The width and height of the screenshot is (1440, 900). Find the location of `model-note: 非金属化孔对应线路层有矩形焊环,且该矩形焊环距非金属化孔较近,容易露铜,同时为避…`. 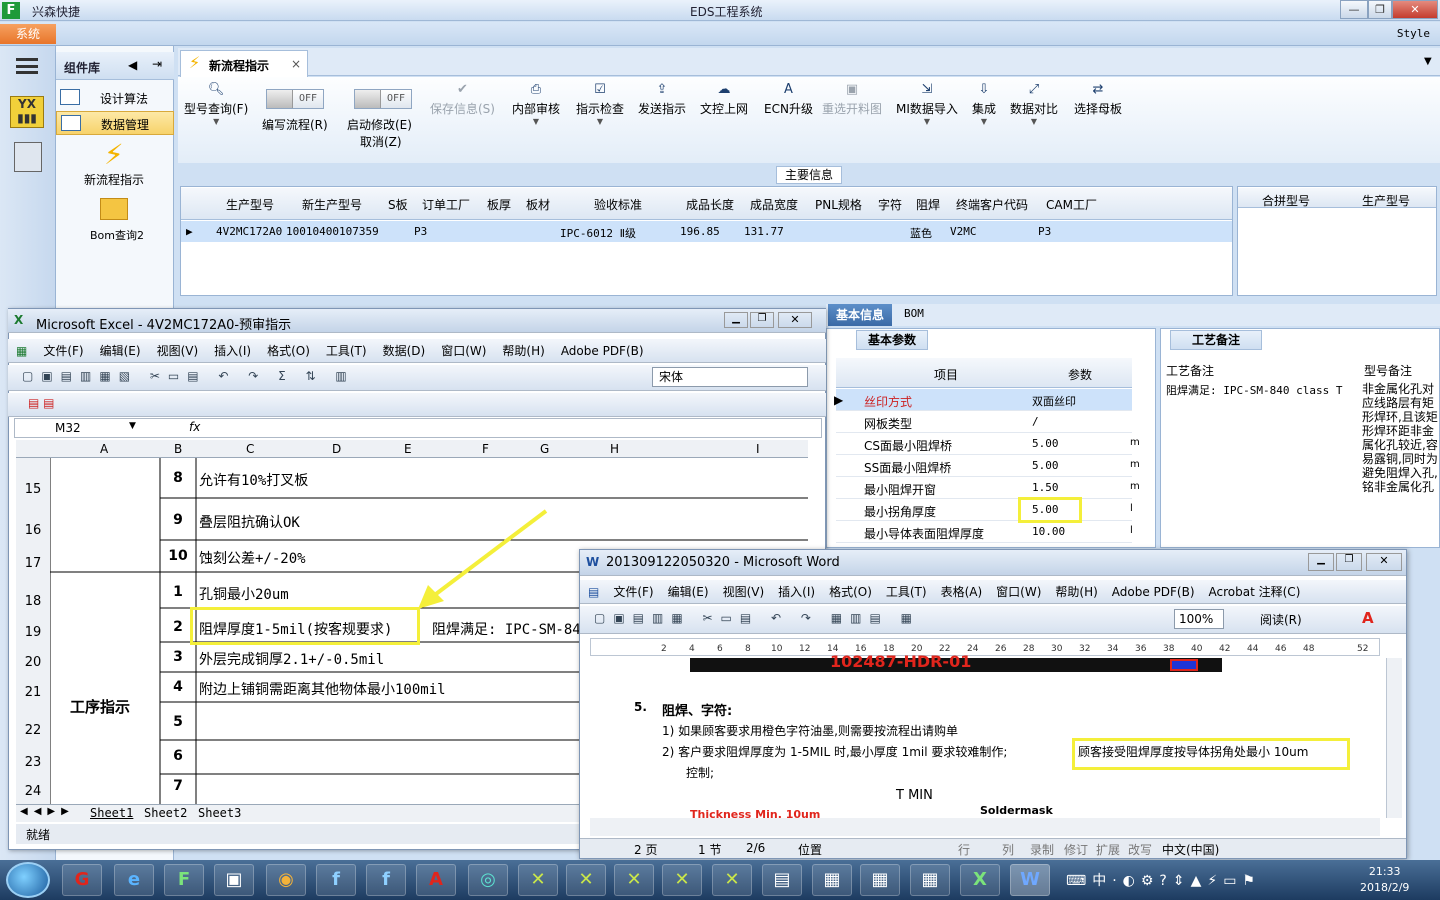

model-note: 非金属化孔对应线路层有矩形焊环,且该矩形焊环距非金属化孔较近,容易露铜,同时为避… is located at coordinates (1400, 465).